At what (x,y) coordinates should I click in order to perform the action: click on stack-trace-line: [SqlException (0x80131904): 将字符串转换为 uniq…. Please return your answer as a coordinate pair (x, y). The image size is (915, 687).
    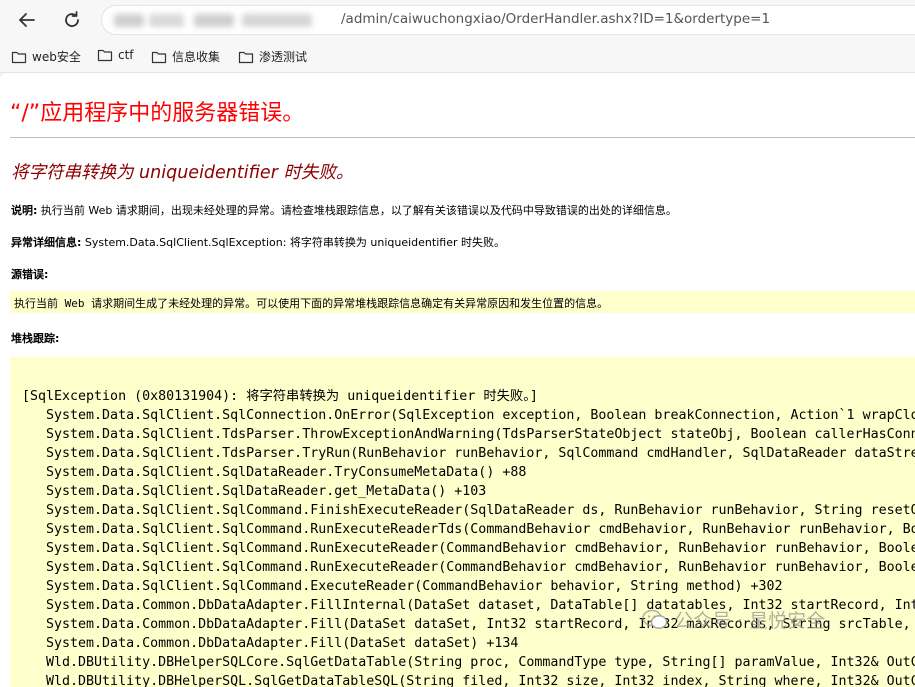
    Looking at the image, I should click on (280, 396).